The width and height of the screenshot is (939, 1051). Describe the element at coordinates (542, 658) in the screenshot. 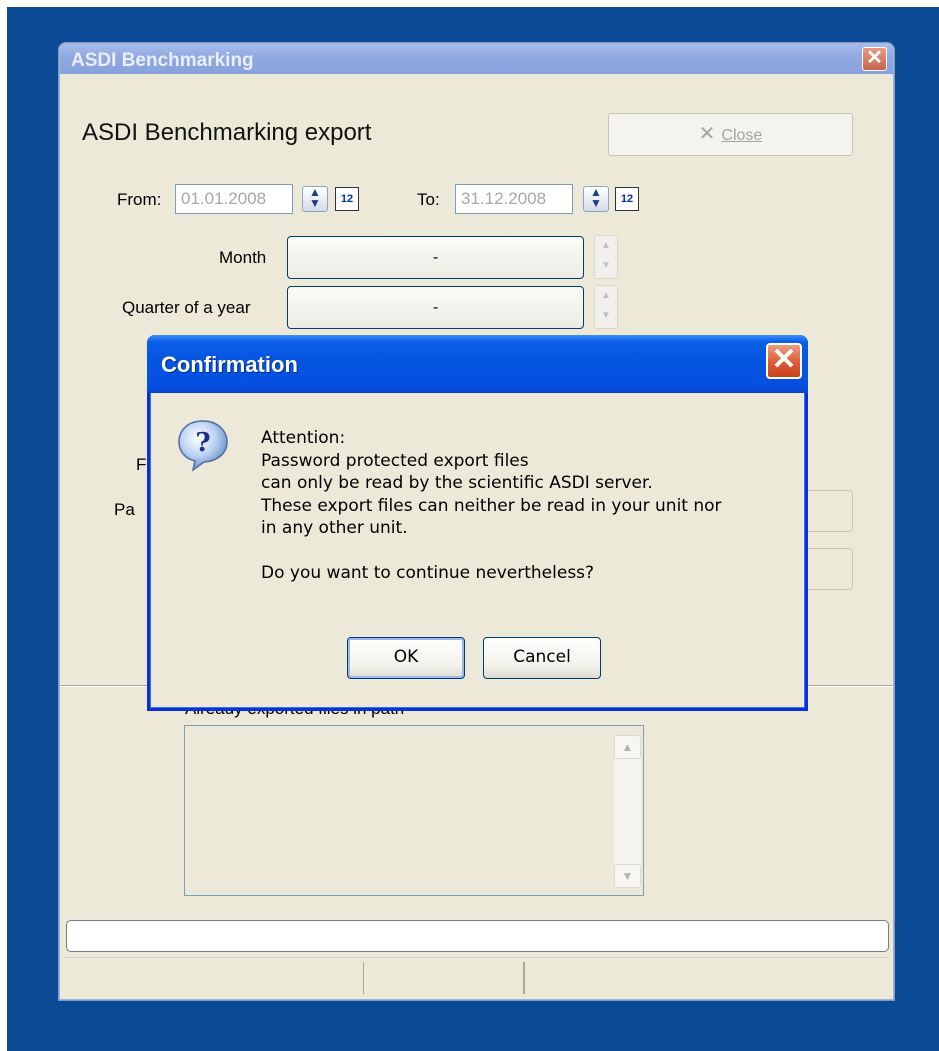

I see `cancel-button: Cancel` at that location.